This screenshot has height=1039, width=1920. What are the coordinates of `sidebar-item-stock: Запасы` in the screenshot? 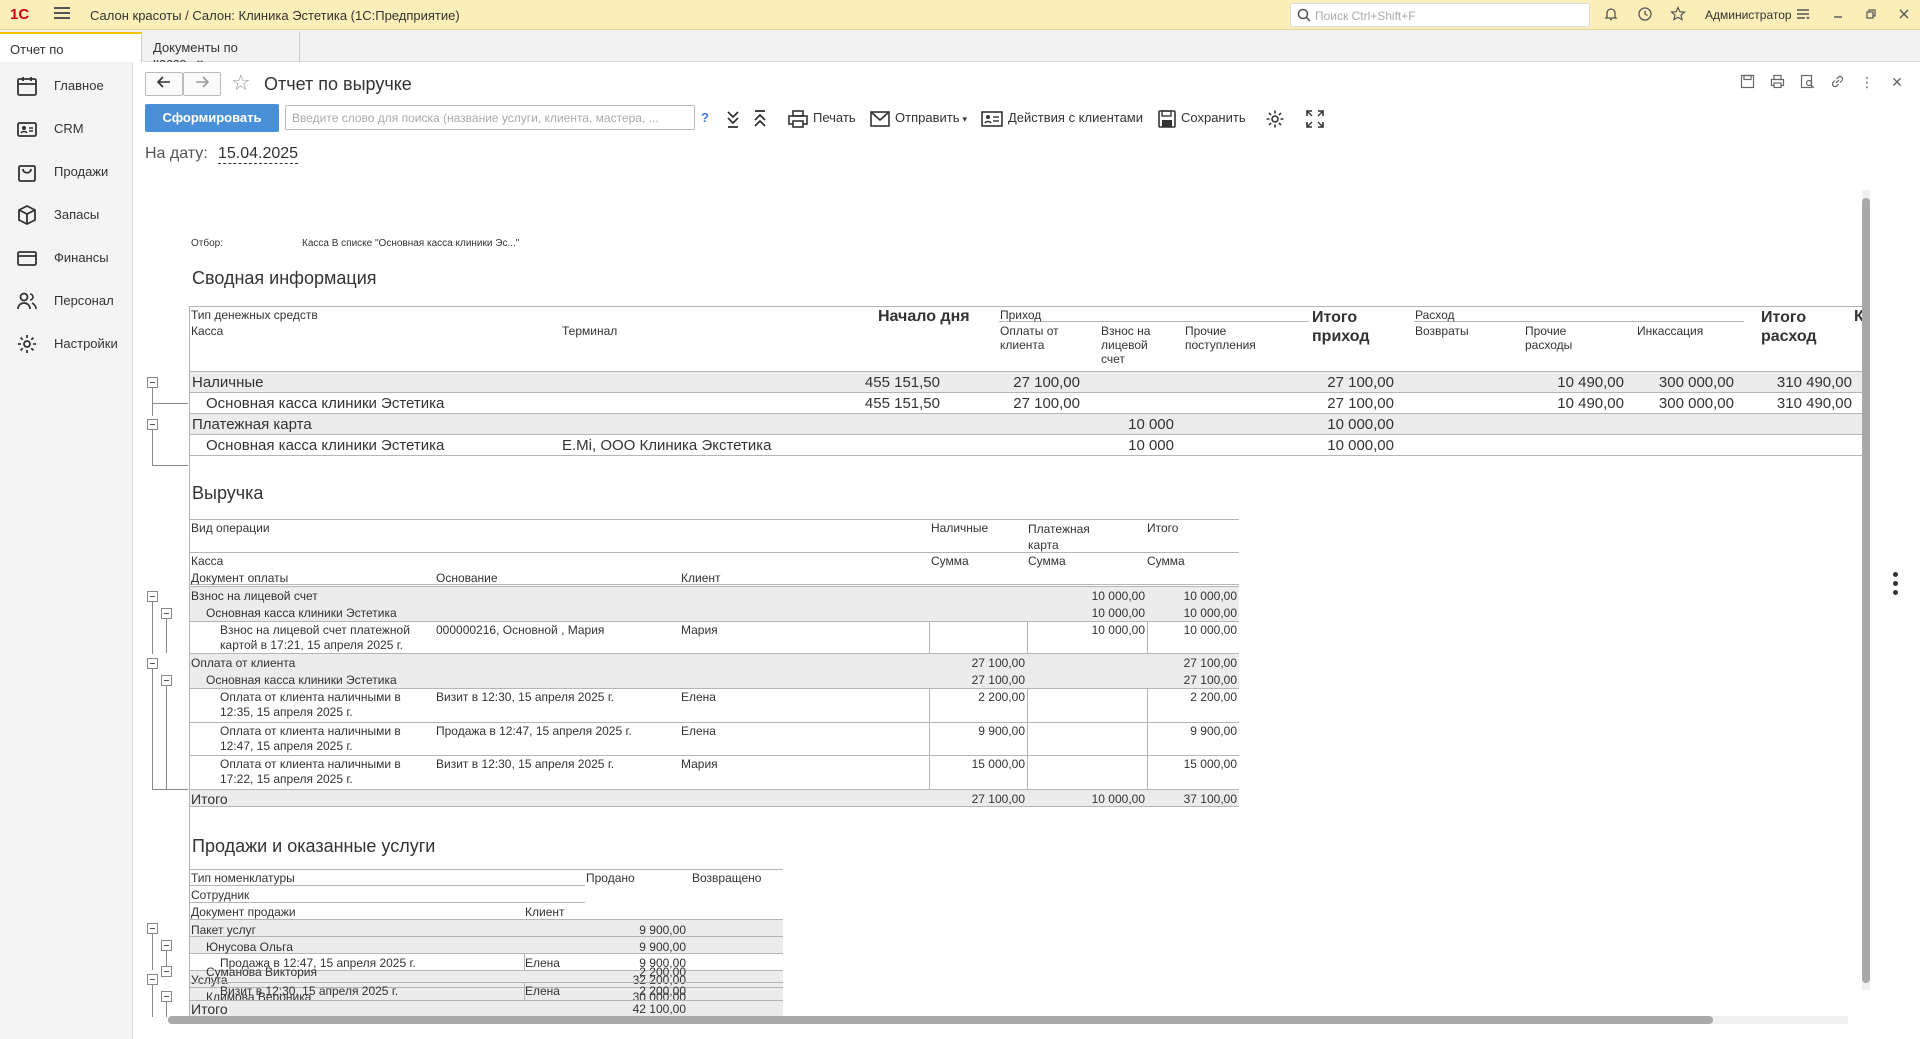 It's located at (66, 214).